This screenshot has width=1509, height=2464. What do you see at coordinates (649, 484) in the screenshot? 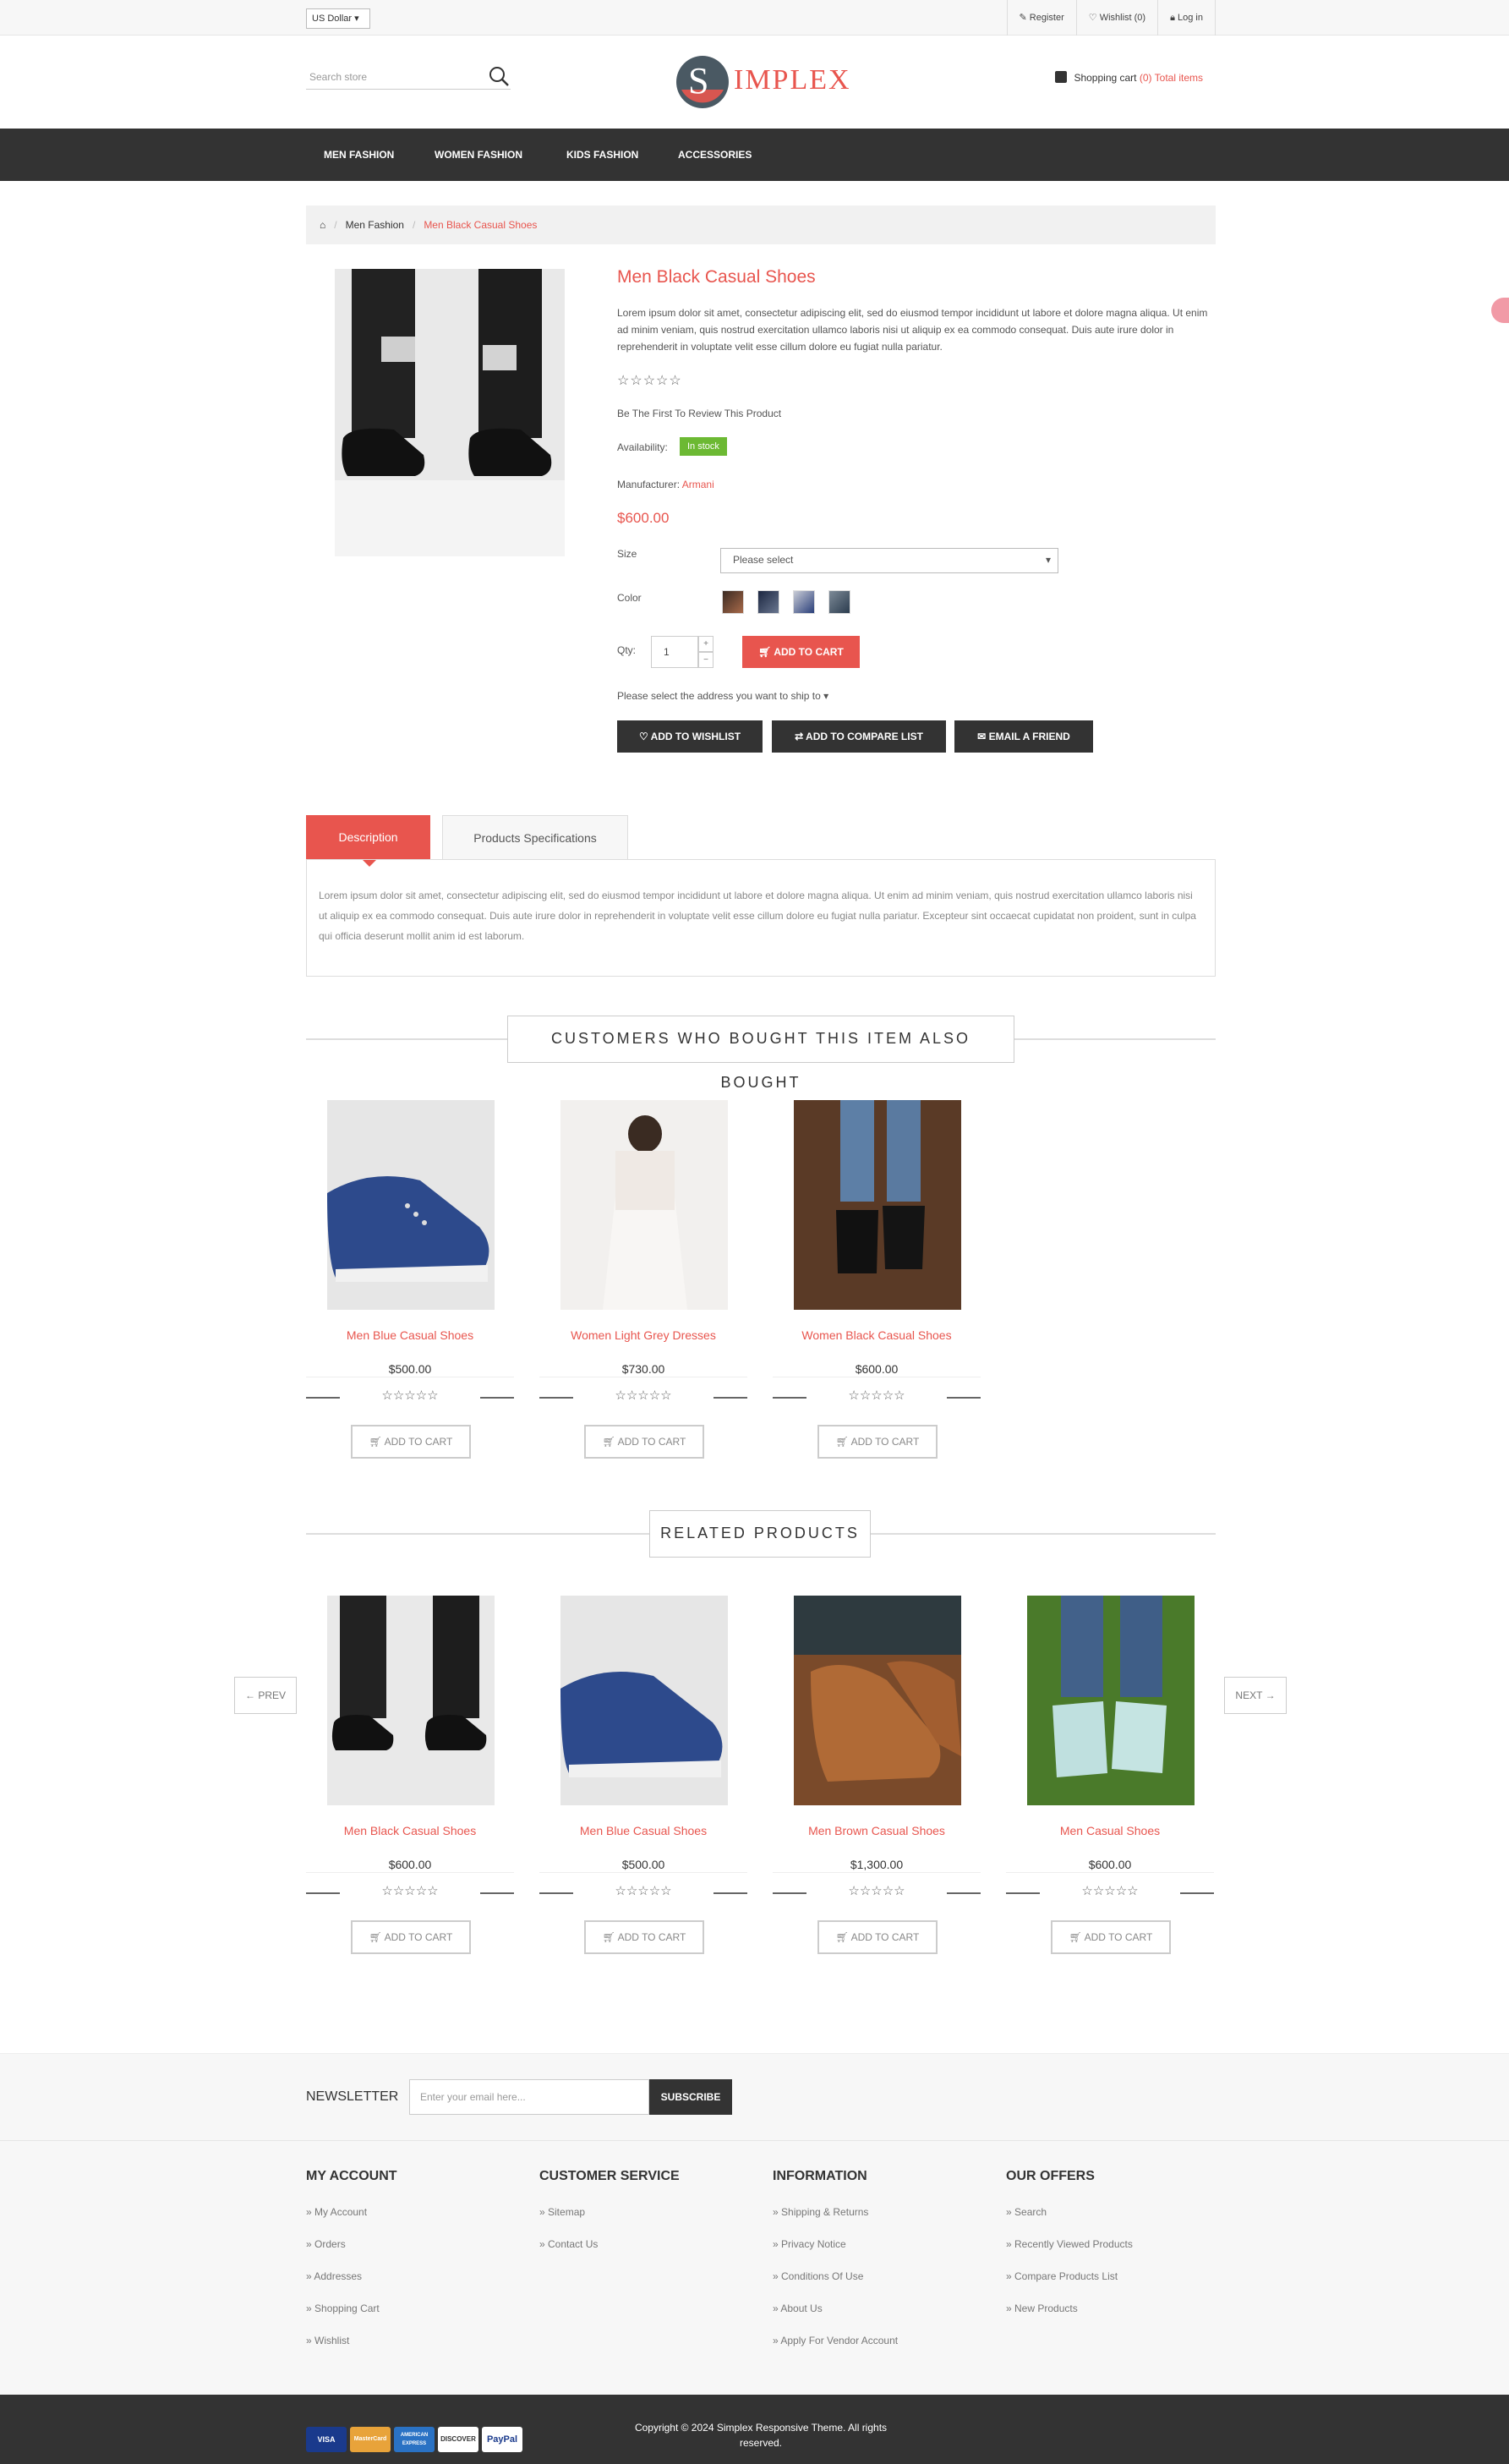
I see `manufacturer-label: Manufacturer:` at bounding box center [649, 484].